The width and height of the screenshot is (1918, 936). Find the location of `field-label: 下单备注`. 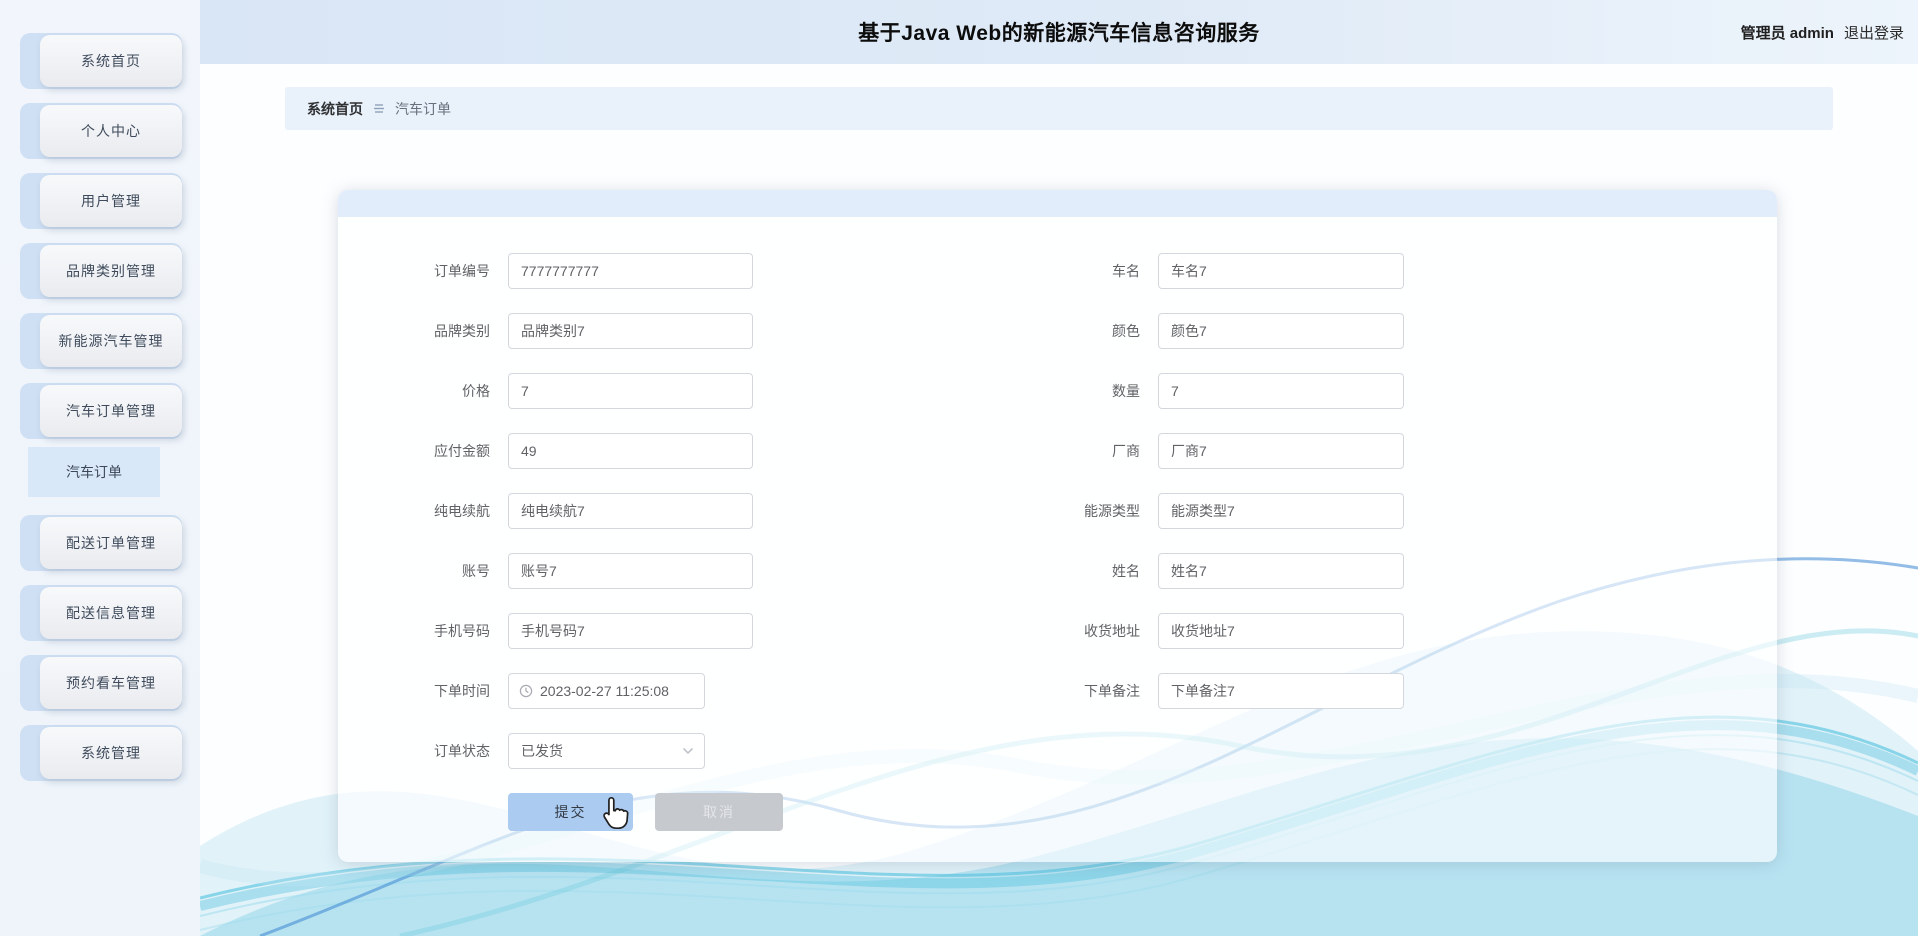

field-label: 下单备注 is located at coordinates (1112, 691).